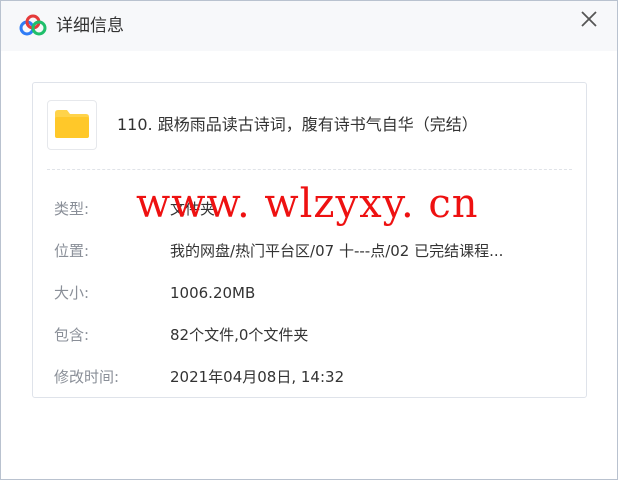 This screenshot has height=480, width=618. What do you see at coordinates (309, 169) in the screenshot?
I see `divider` at bounding box center [309, 169].